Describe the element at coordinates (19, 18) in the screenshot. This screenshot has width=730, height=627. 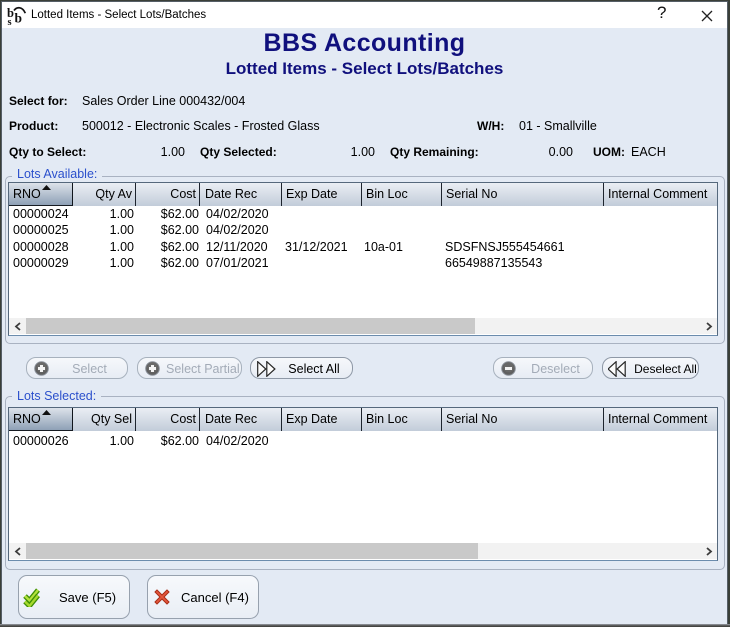
I see `svg-text: b` at that location.